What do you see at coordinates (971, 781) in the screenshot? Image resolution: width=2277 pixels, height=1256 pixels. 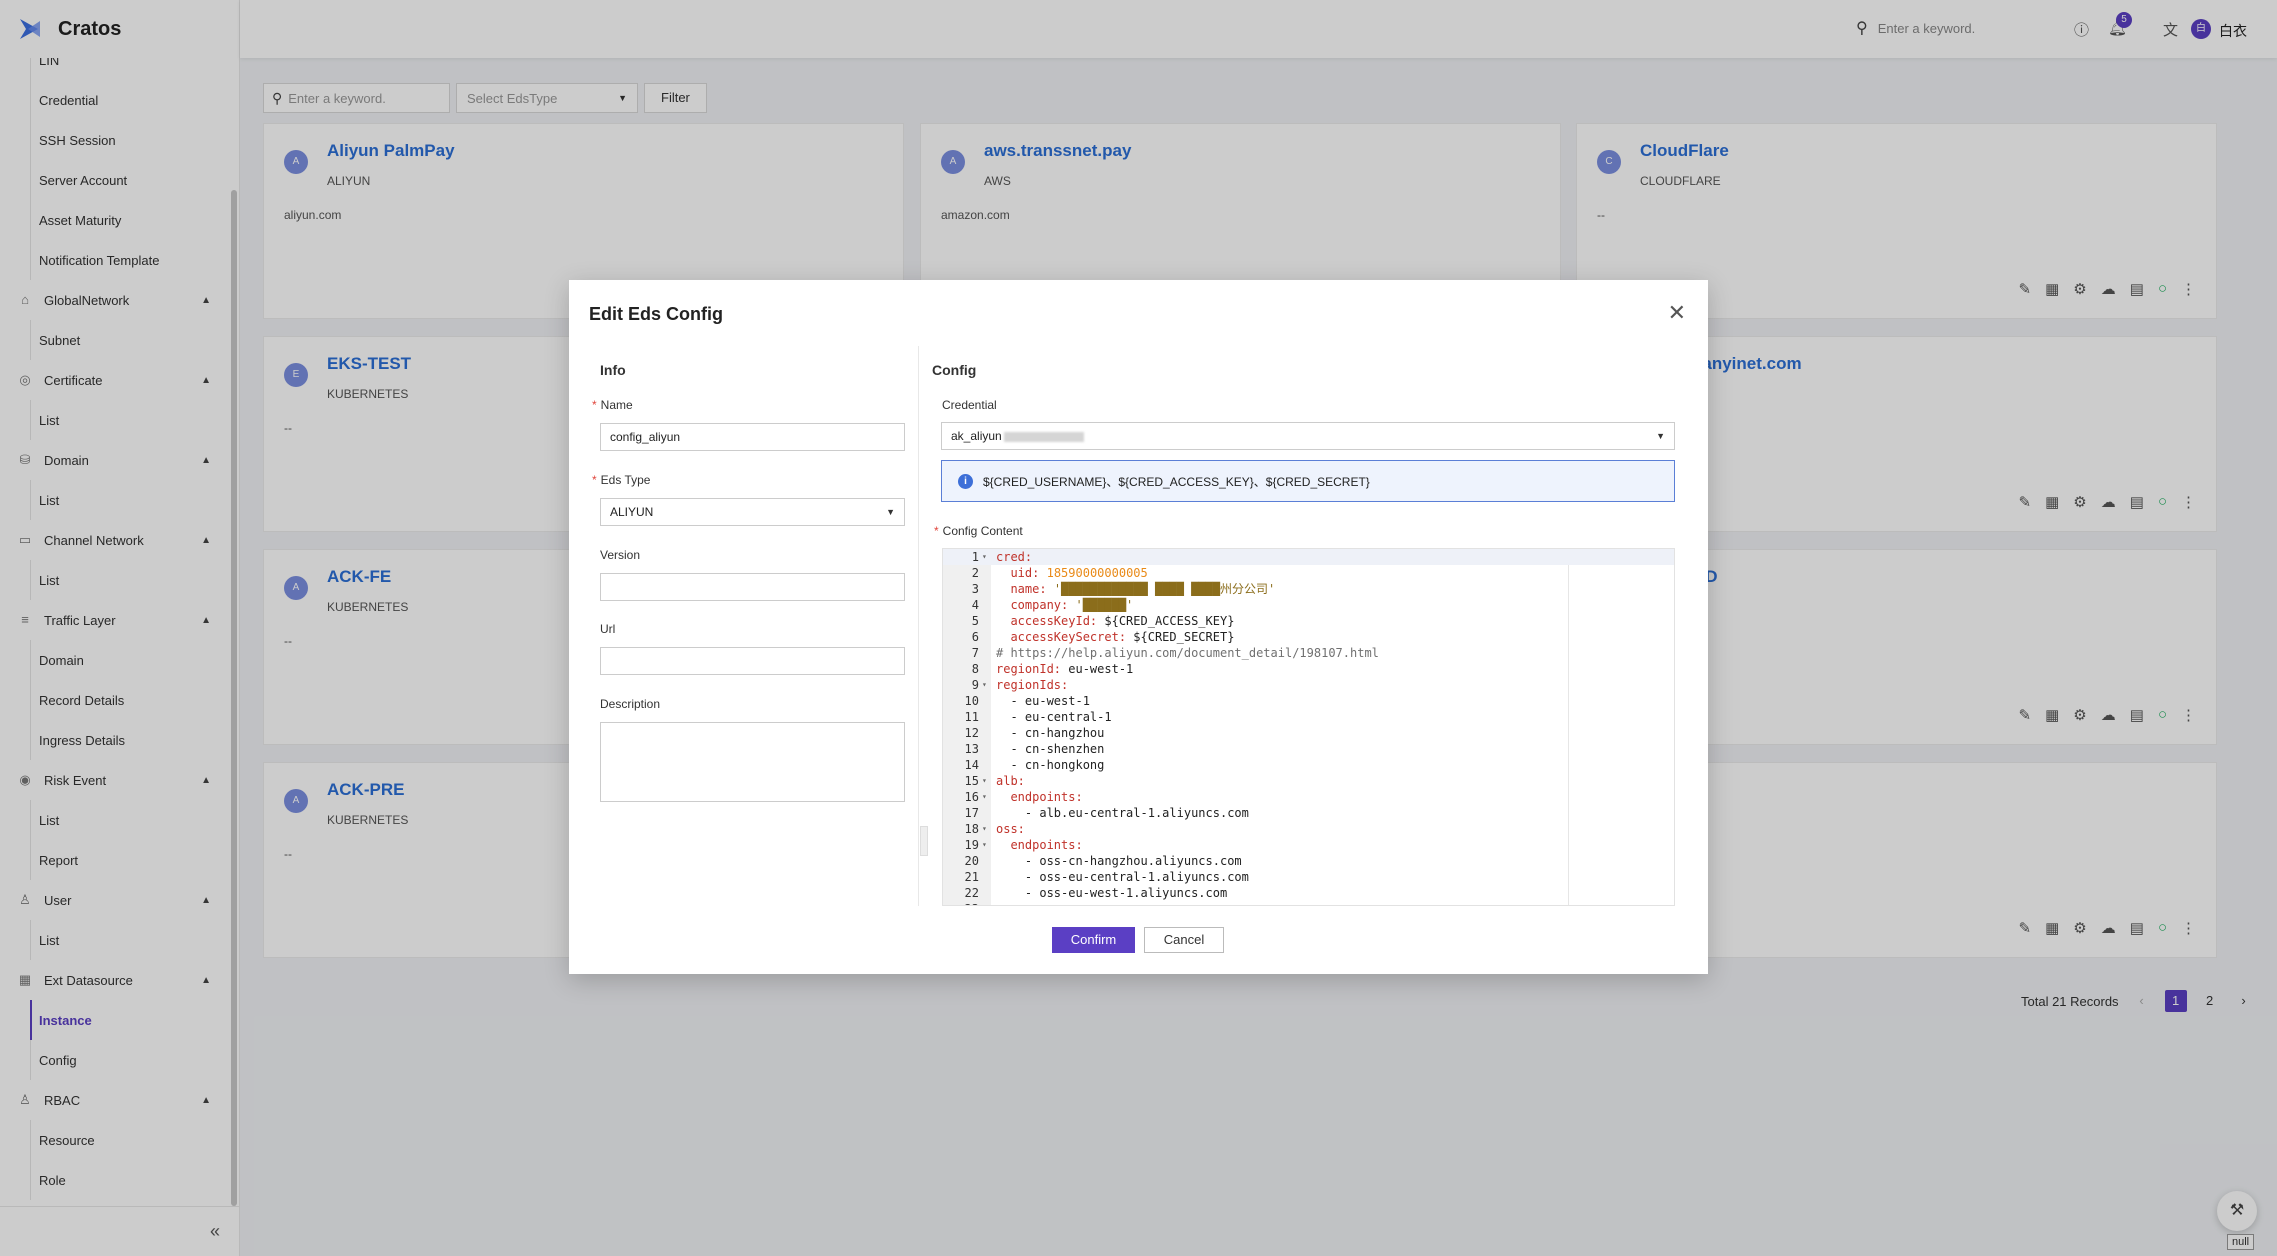 I see `line-number: 15` at bounding box center [971, 781].